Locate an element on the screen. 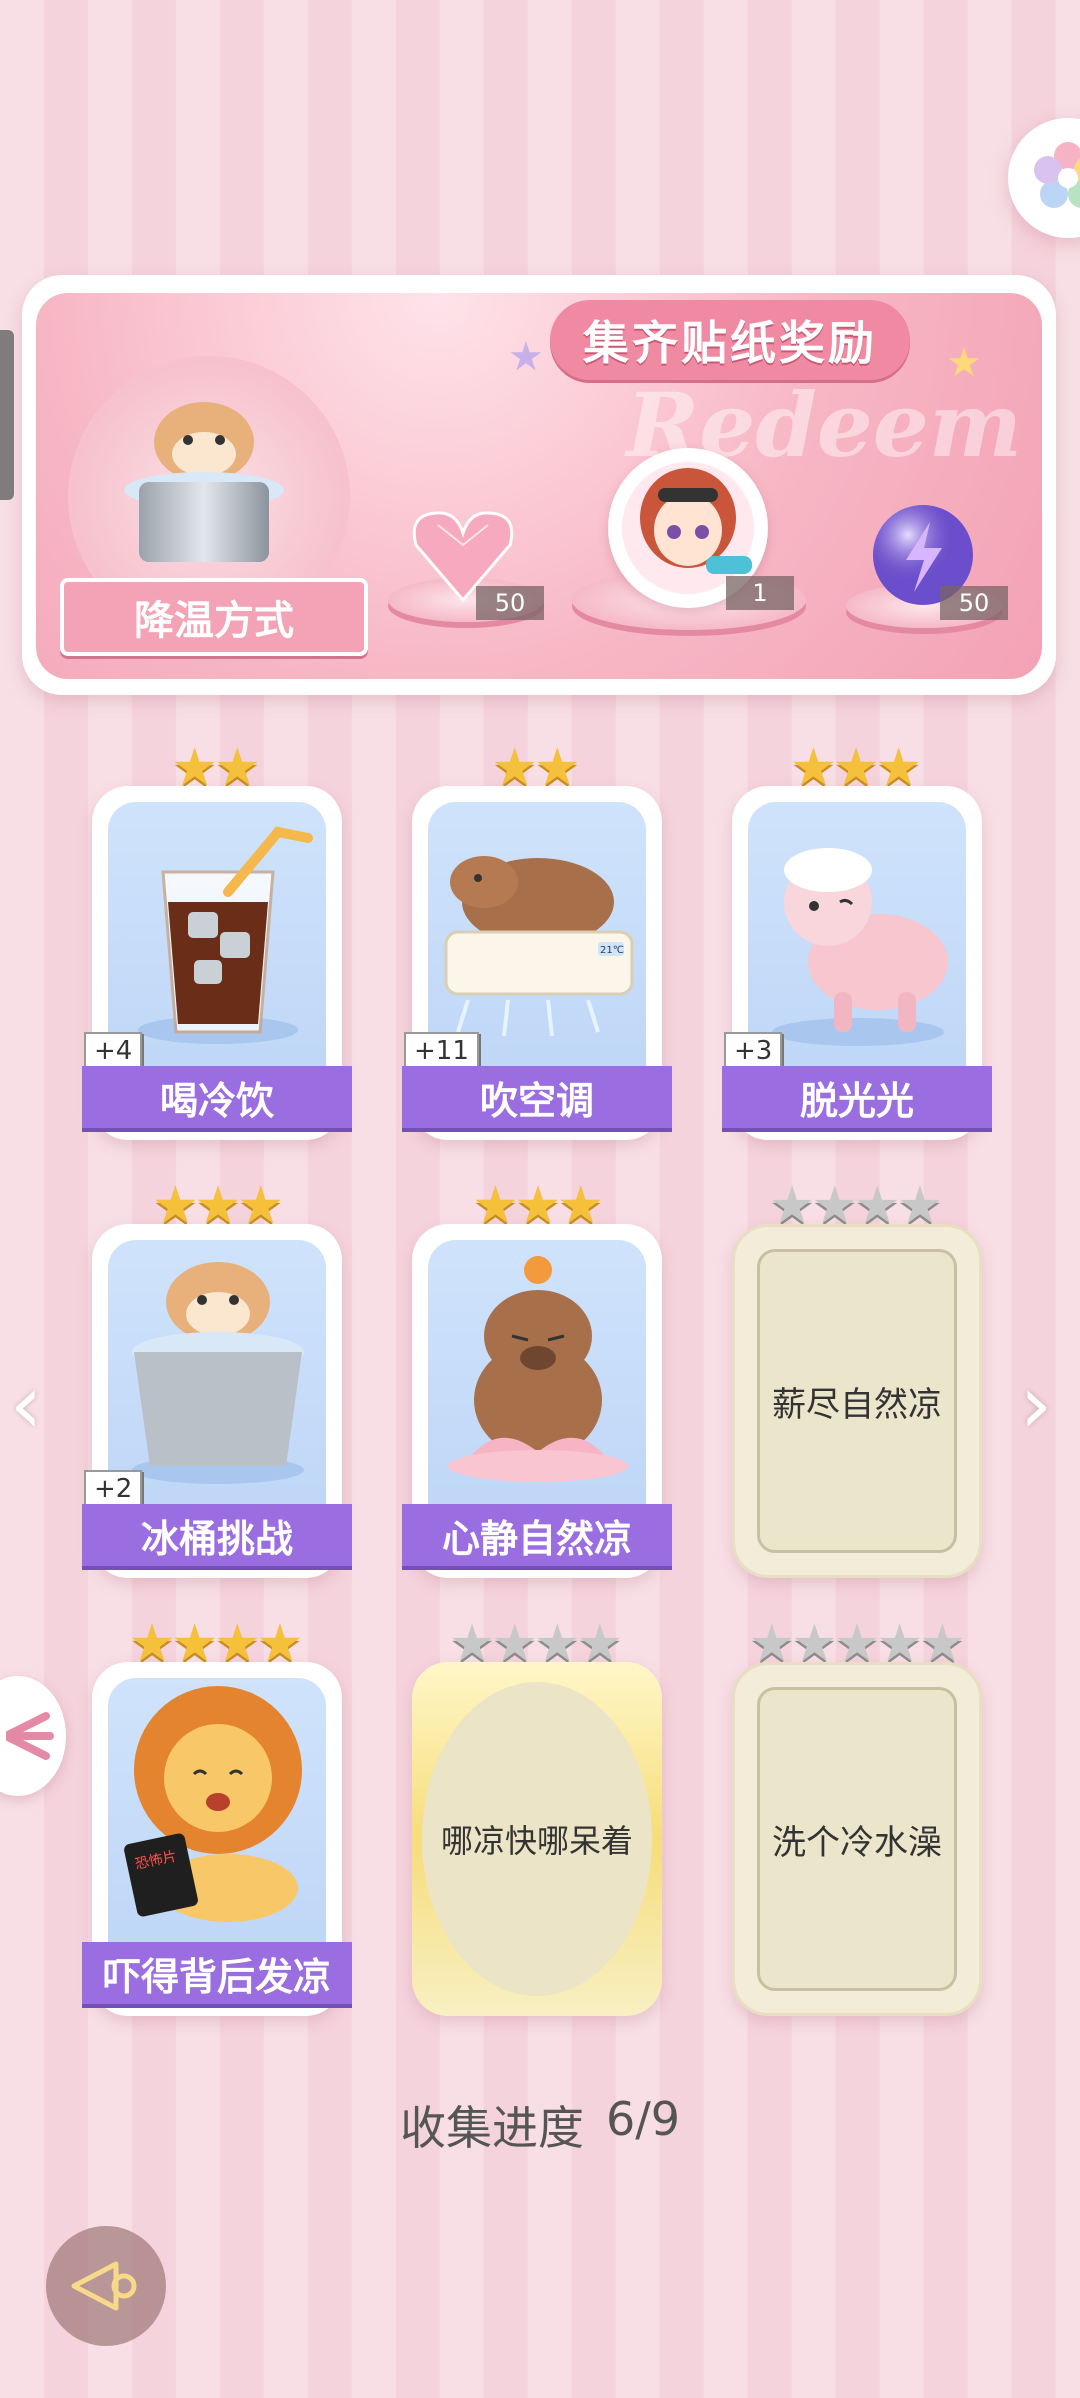 This screenshot has width=1080, height=2398. progress-label: 收集进度 is located at coordinates (491, 2128).